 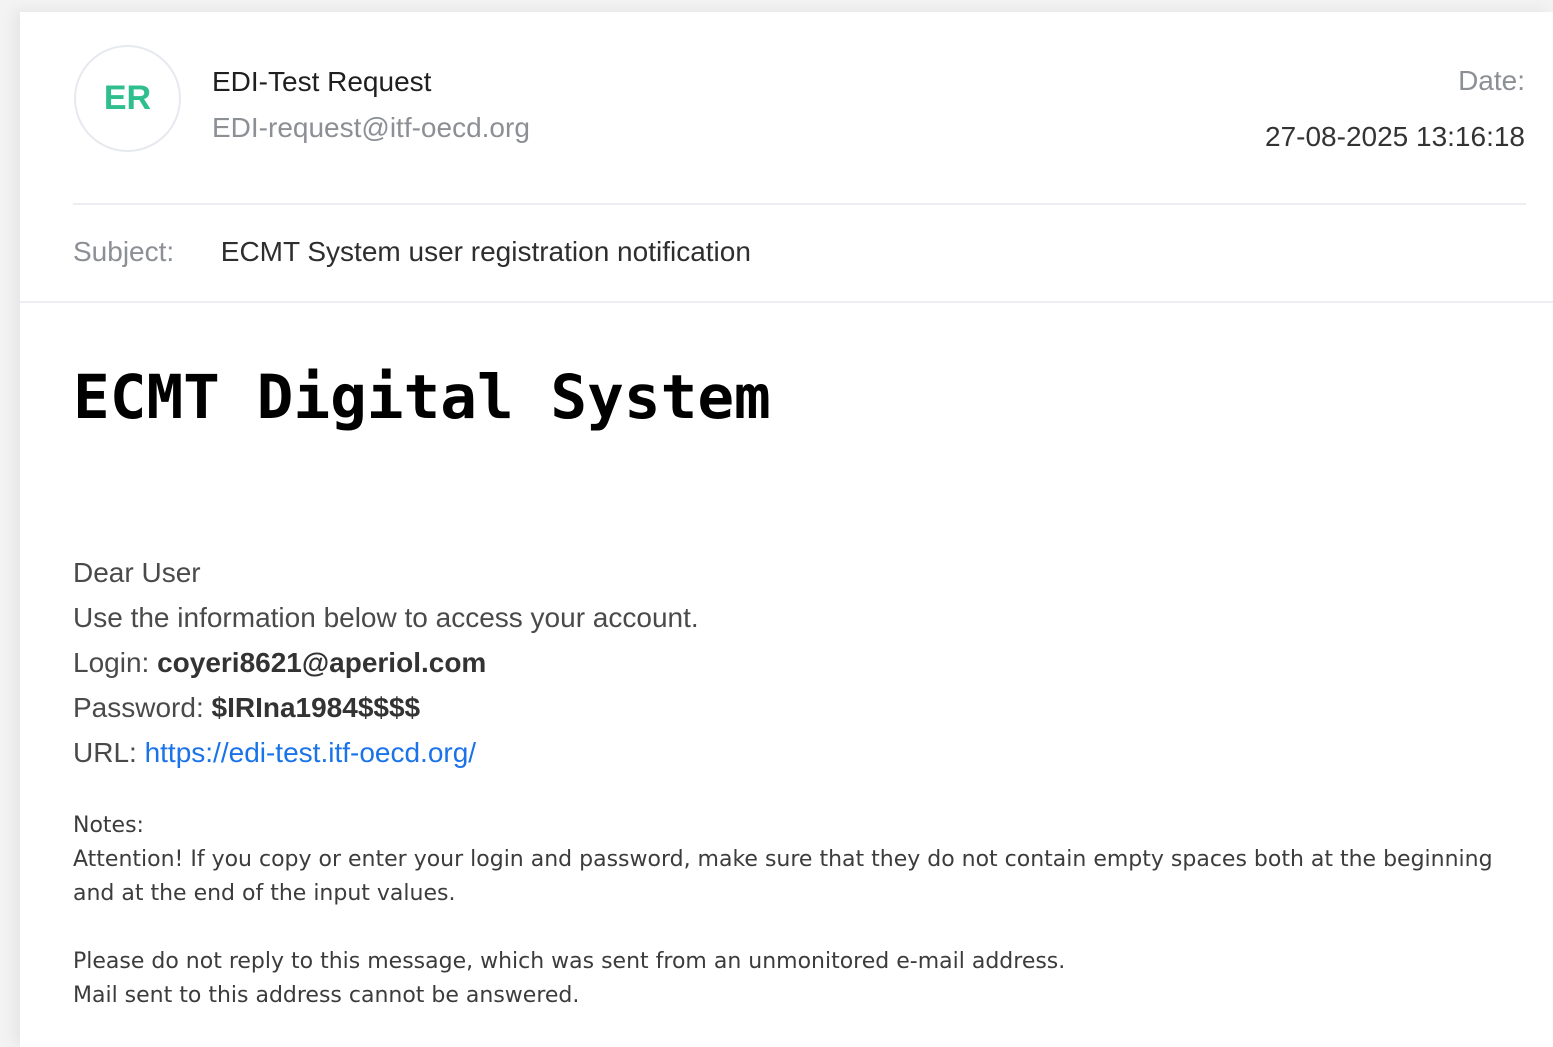 What do you see at coordinates (799, 204) in the screenshot?
I see `header-divider` at bounding box center [799, 204].